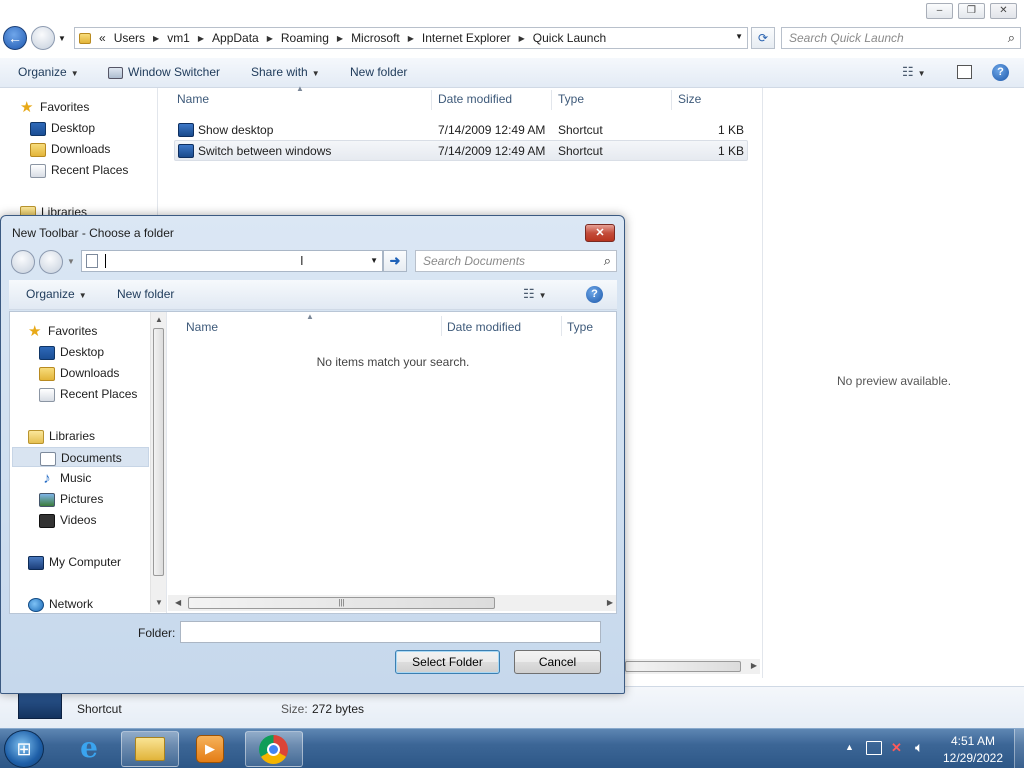  I want to click on nav-pictures: Pictures, so click(71, 499).